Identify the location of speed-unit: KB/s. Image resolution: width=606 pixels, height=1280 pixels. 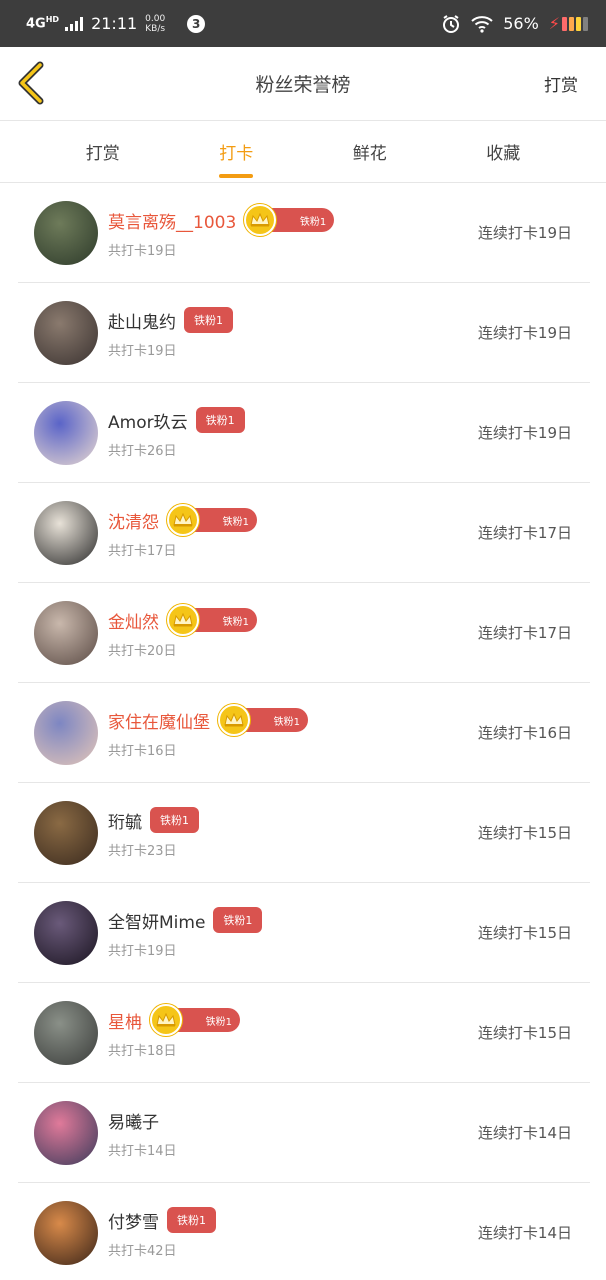
(155, 28).